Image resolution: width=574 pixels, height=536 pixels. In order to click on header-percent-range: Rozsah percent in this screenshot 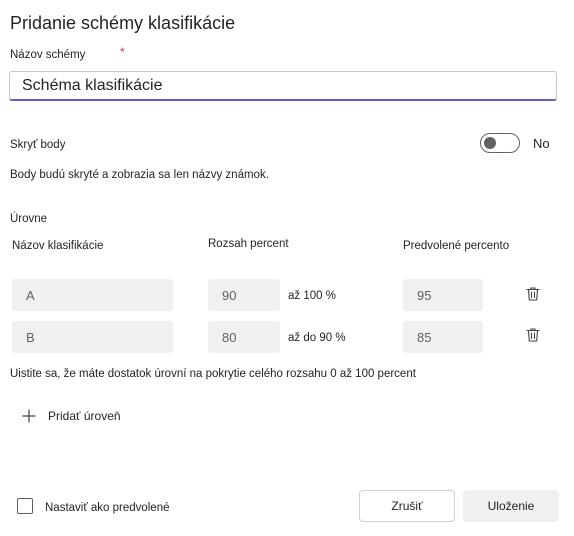, I will do `click(248, 244)`.